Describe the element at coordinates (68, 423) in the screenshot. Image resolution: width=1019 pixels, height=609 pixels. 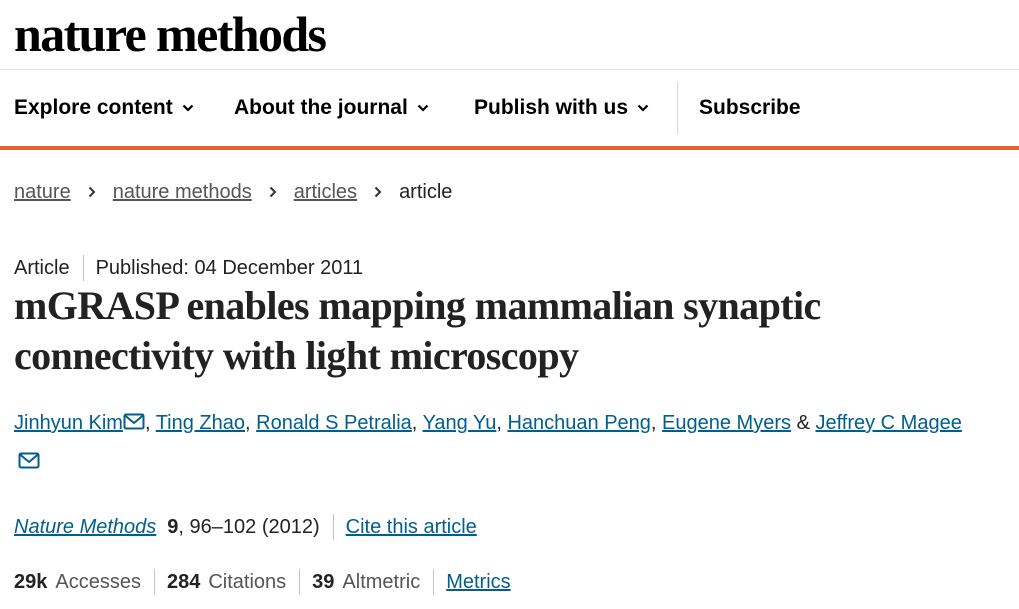
I see `author-link: Jinhyun Kim` at that location.